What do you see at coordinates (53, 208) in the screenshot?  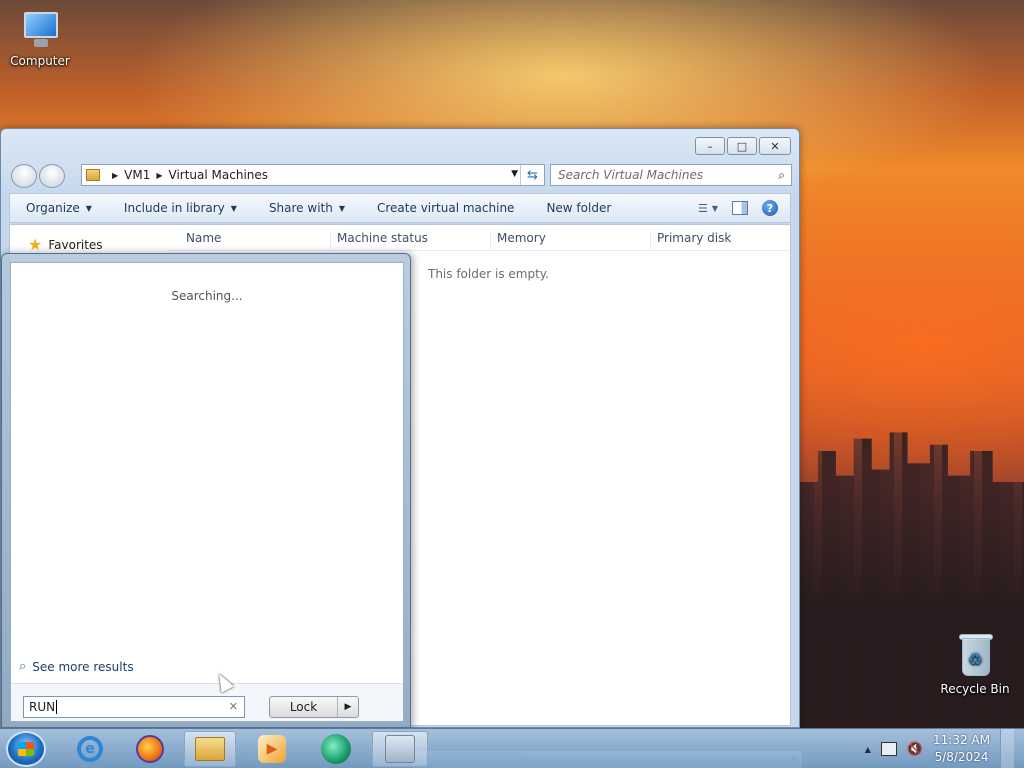 I see `organize-label: Organize` at bounding box center [53, 208].